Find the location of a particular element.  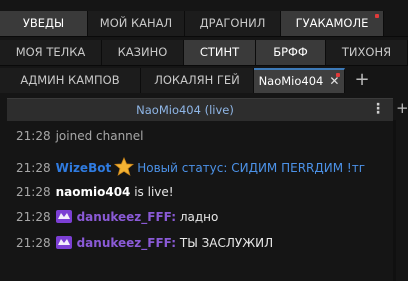

tab-naomio404: NaoMio404 ✕ is located at coordinates (299, 80).